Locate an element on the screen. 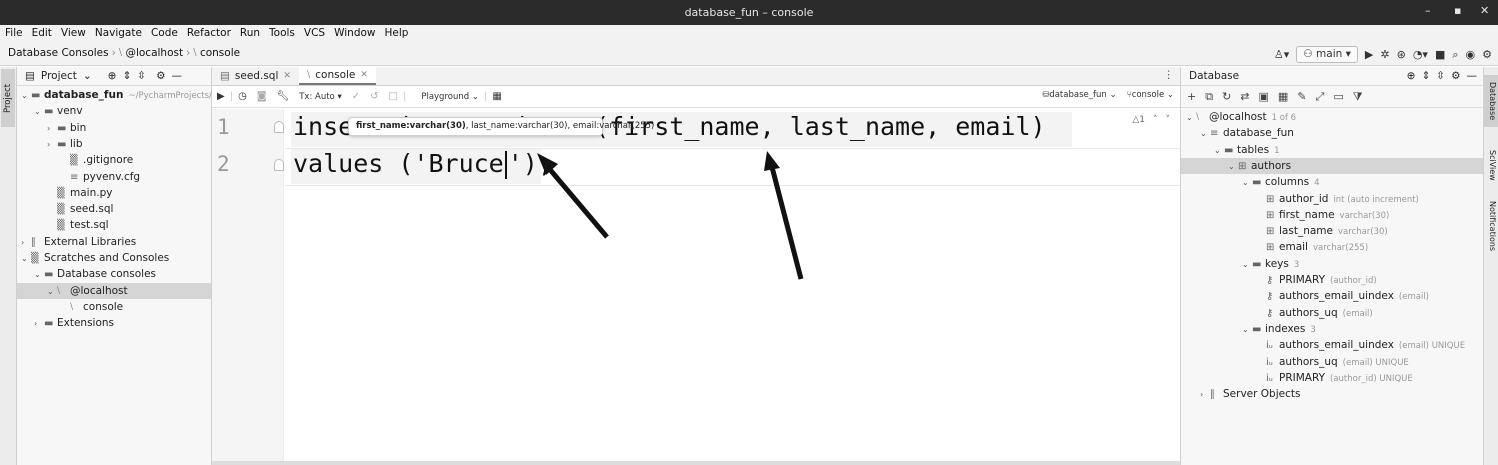 The height and width of the screenshot is (465, 1498). minimize-button: – is located at coordinates (1428, 10).